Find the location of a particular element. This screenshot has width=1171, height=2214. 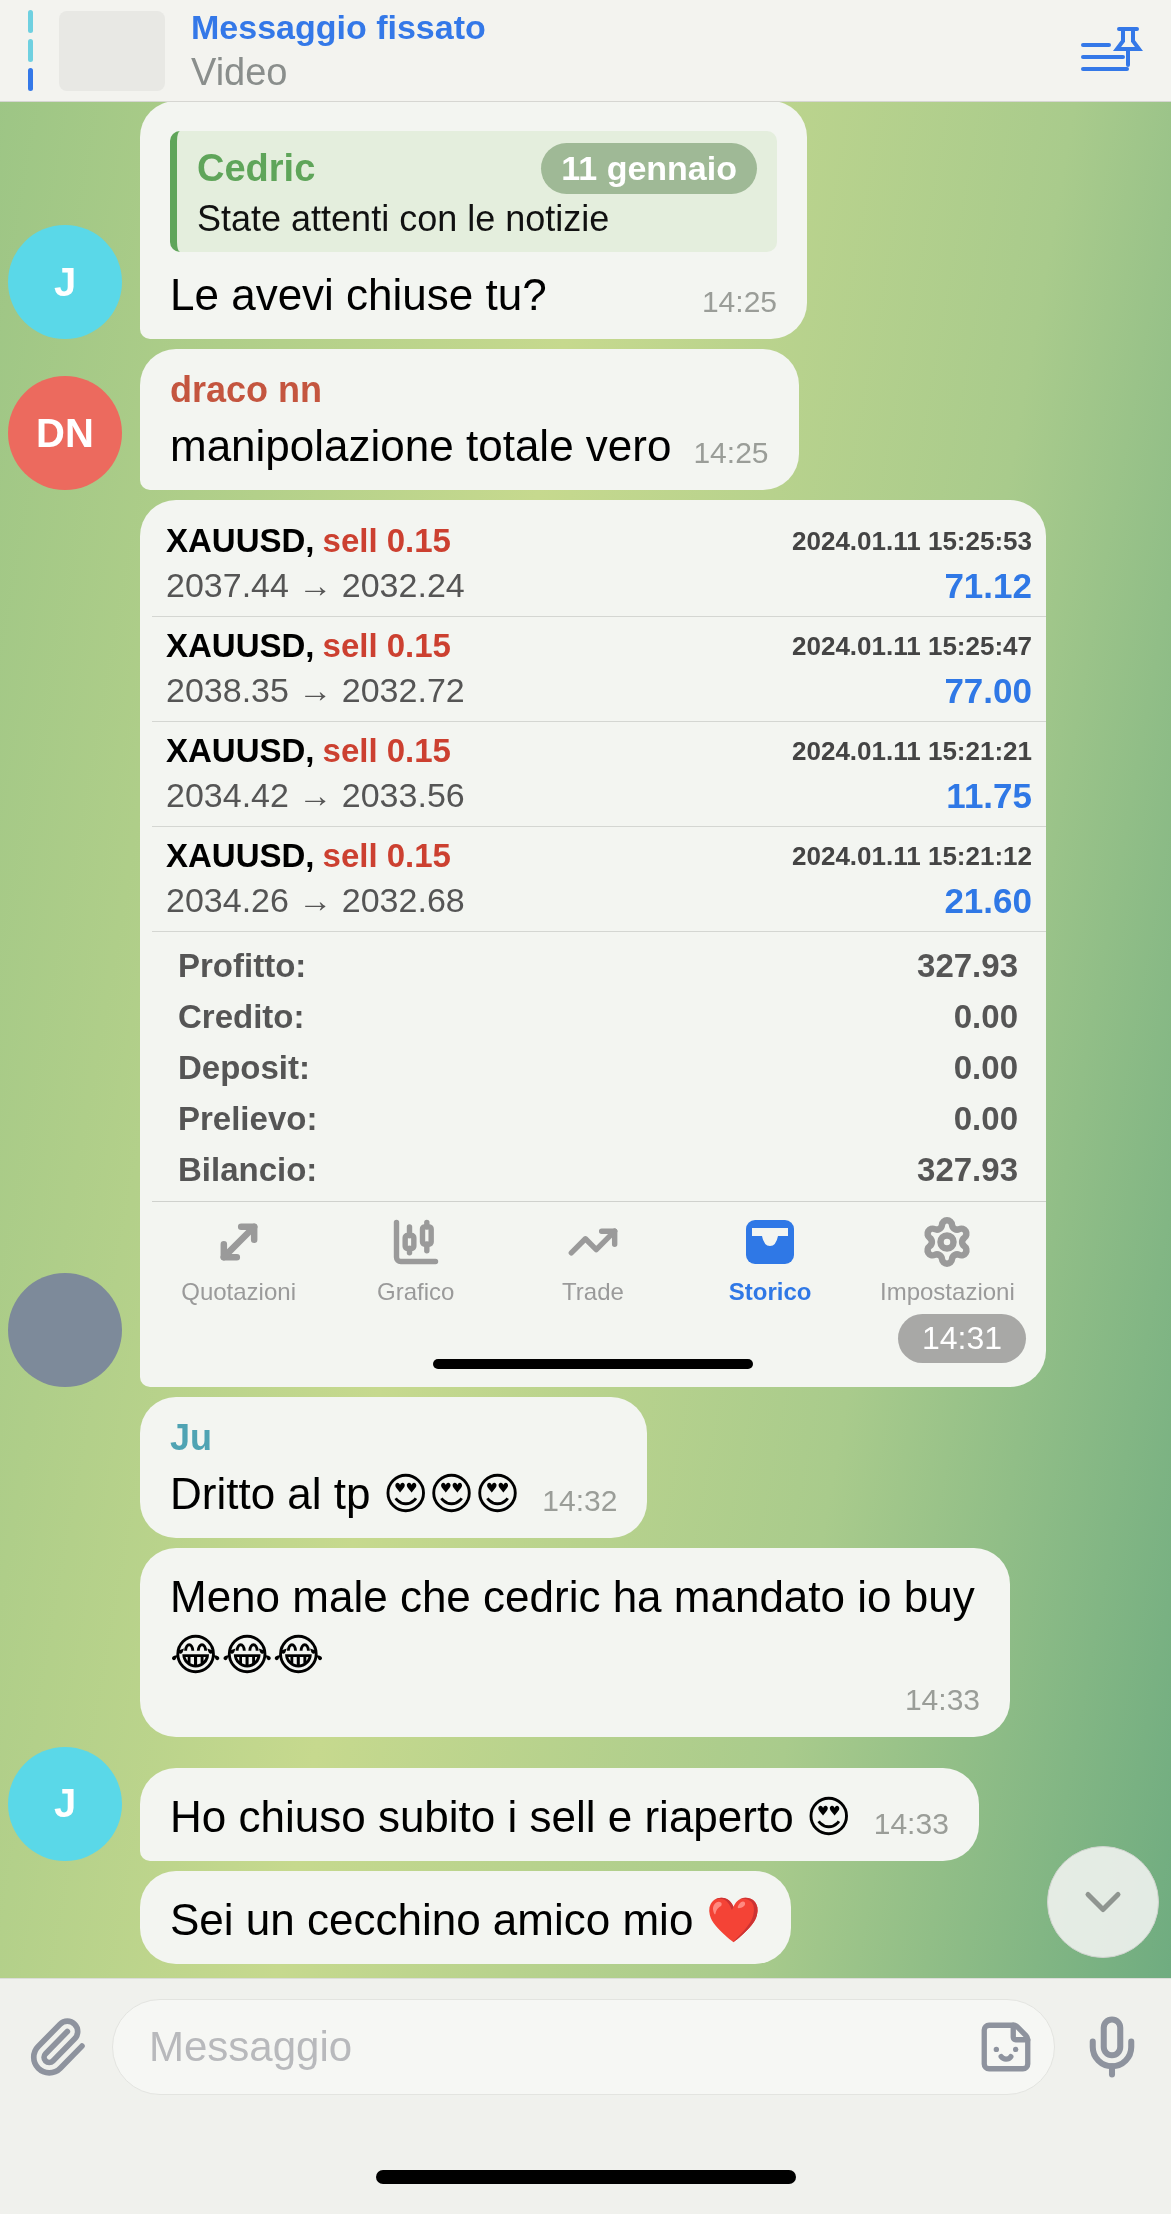

trade-prices: 2038.35 → 2032.72 is located at coordinates (316, 691).